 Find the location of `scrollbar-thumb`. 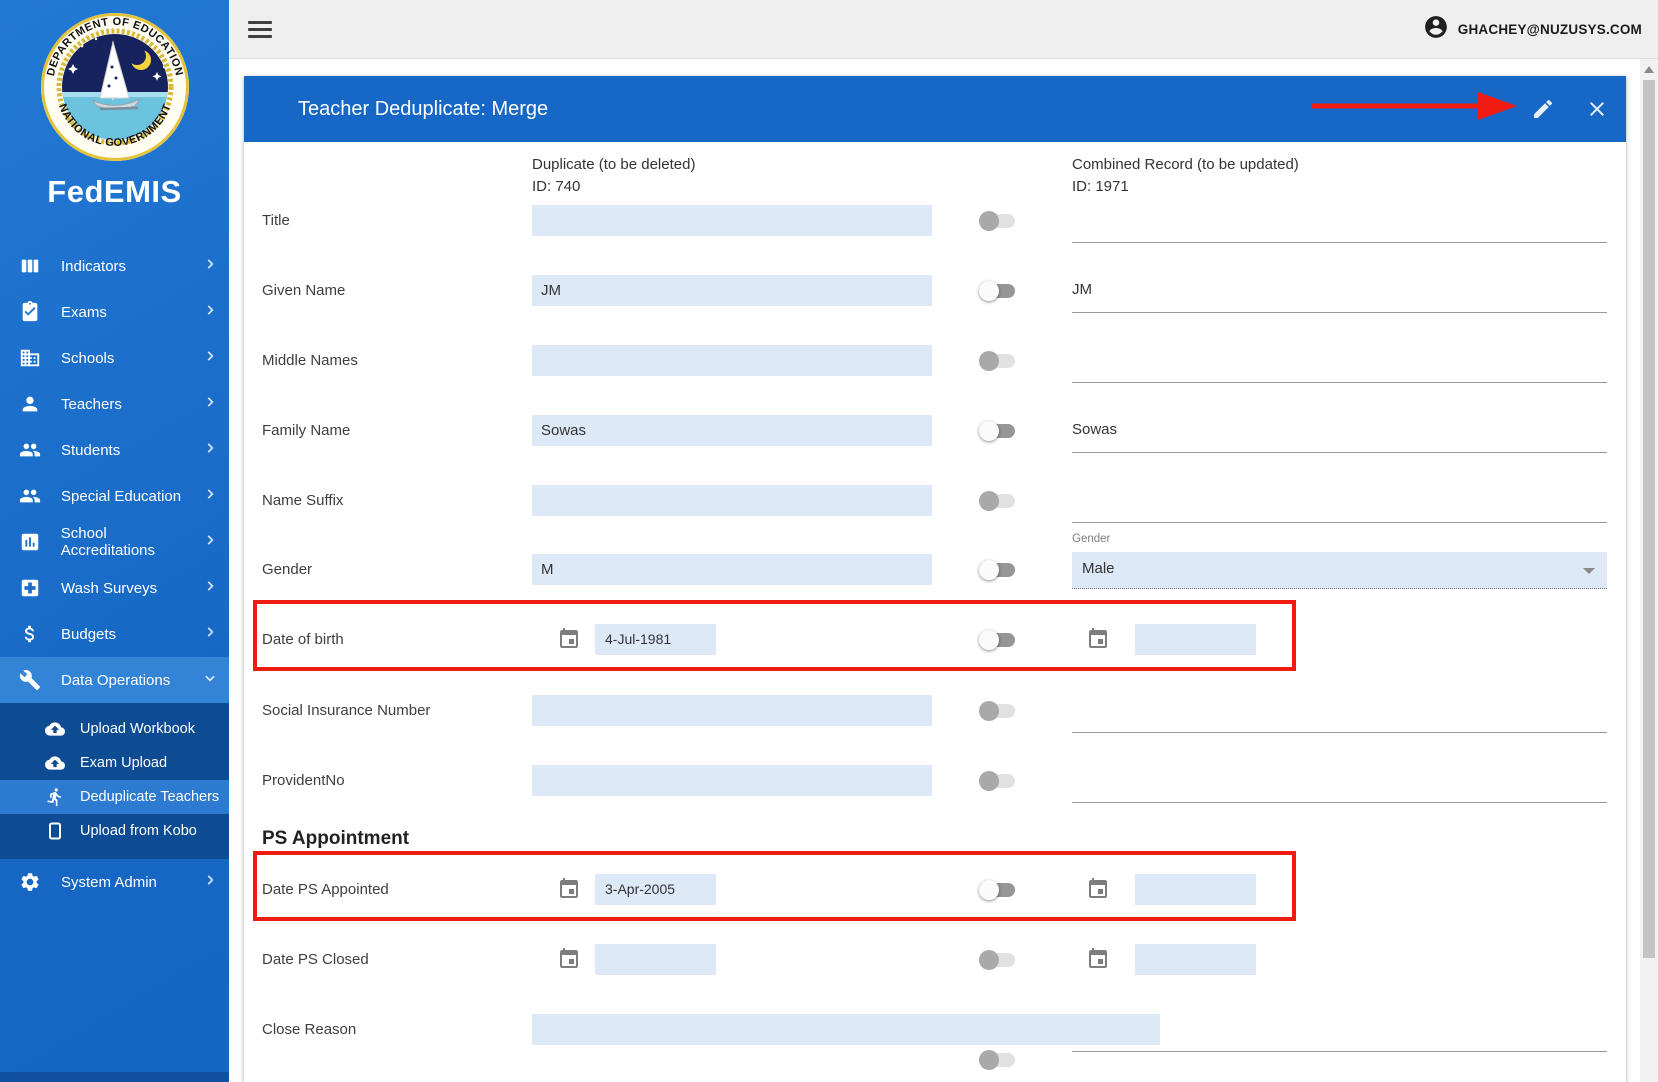

scrollbar-thumb is located at coordinates (1649, 519).